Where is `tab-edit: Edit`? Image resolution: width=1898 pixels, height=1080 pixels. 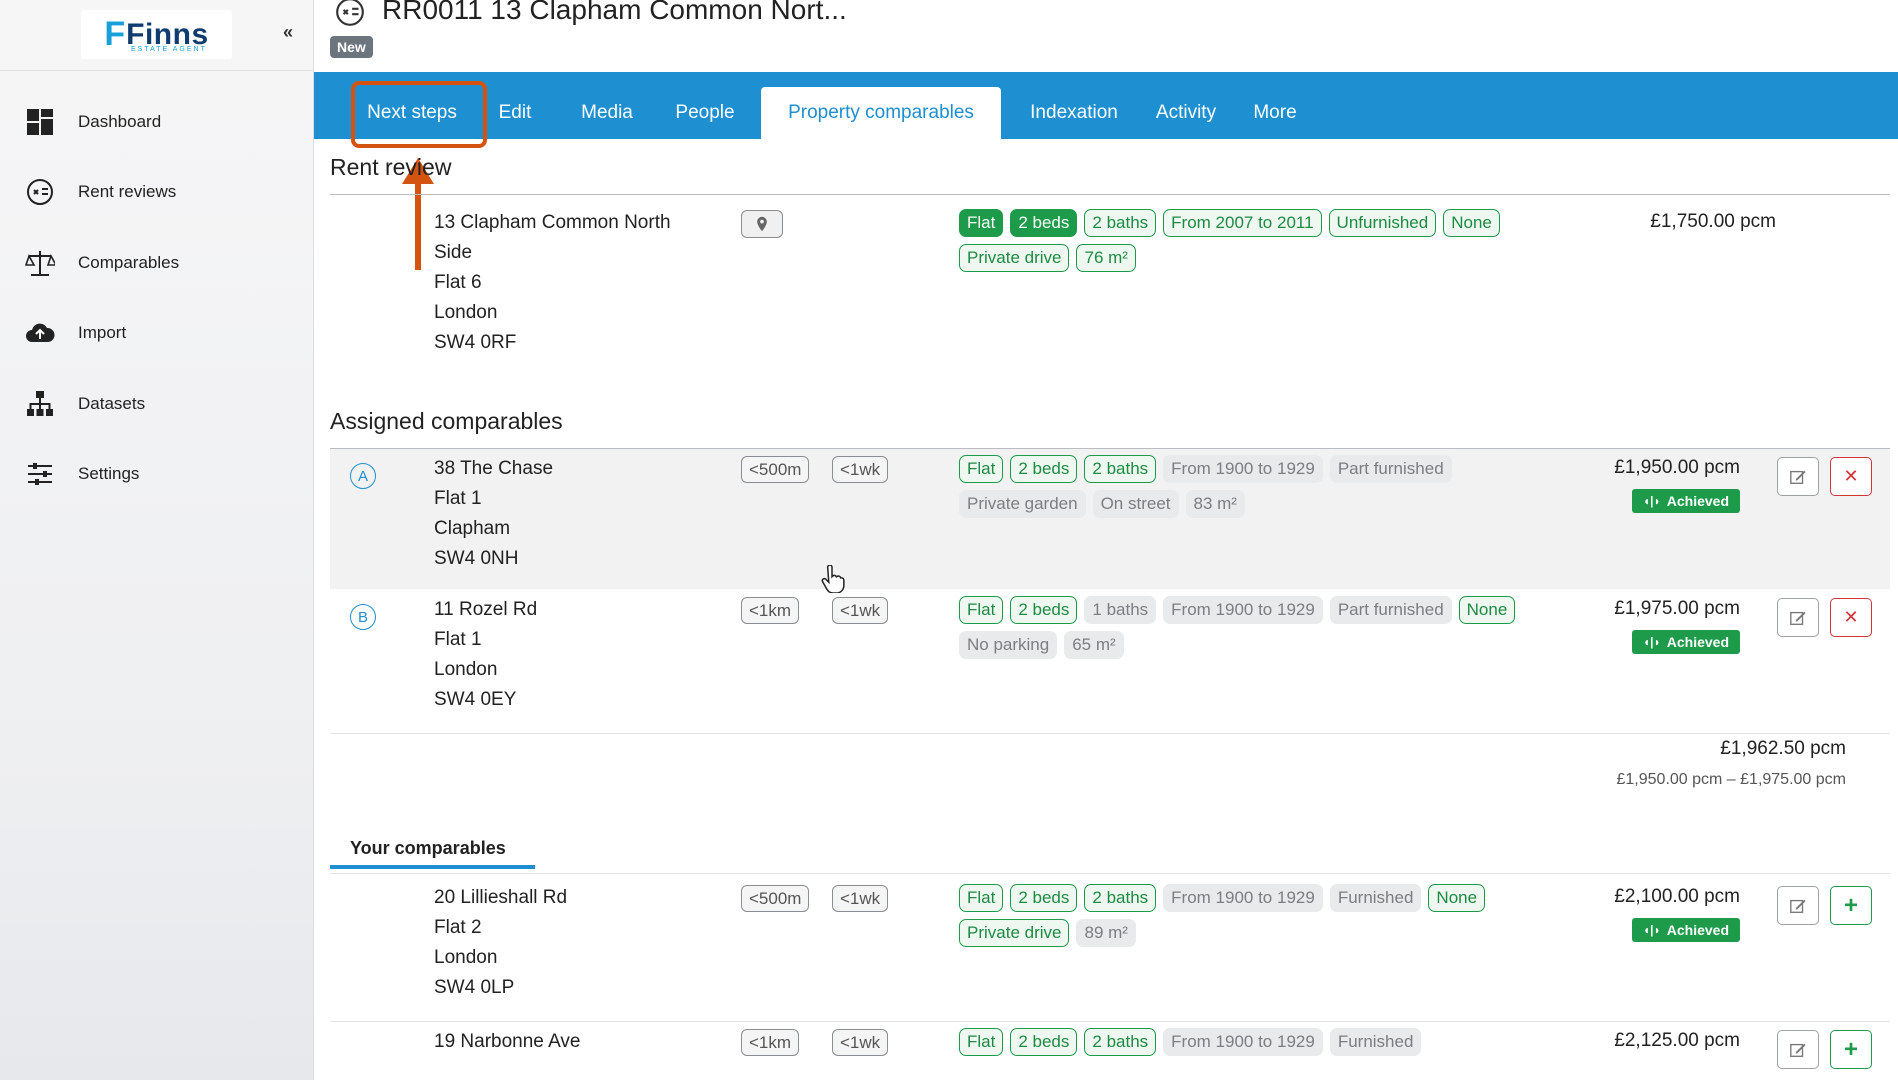
tab-edit: Edit is located at coordinates (515, 113).